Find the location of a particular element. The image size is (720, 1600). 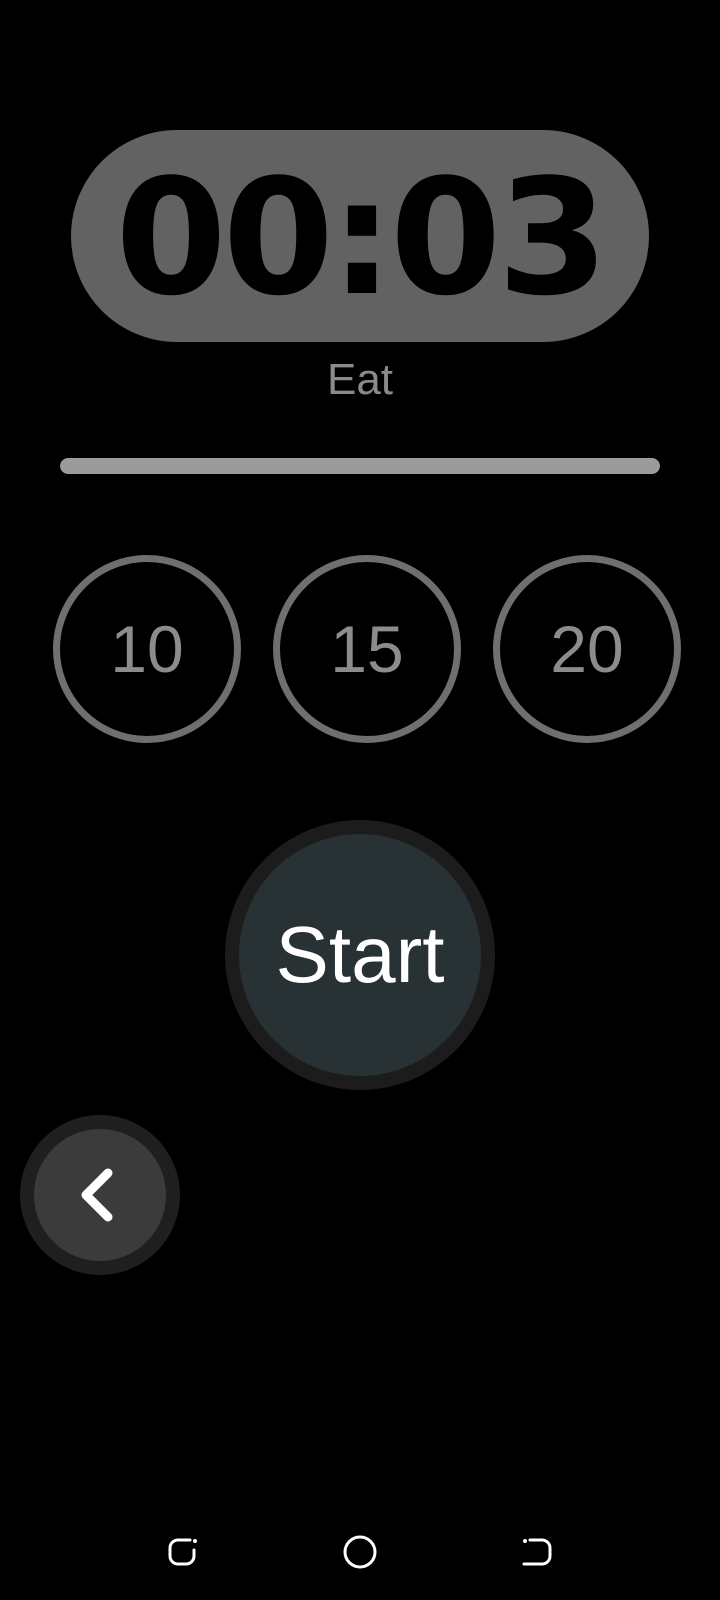

system-back-icon is located at coordinates (537, 1552).